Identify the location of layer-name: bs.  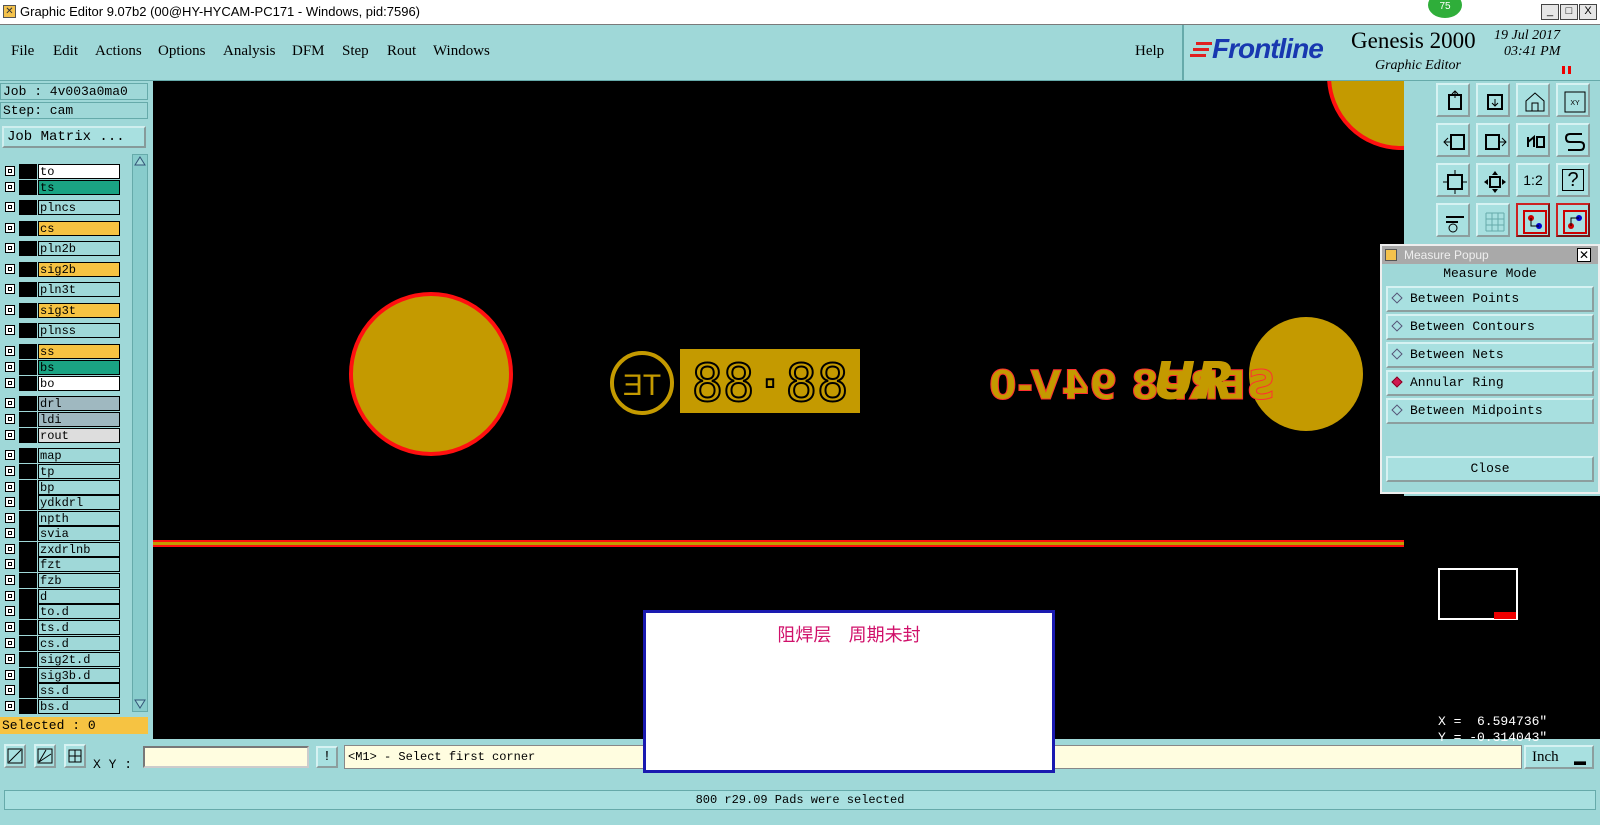
(79, 367).